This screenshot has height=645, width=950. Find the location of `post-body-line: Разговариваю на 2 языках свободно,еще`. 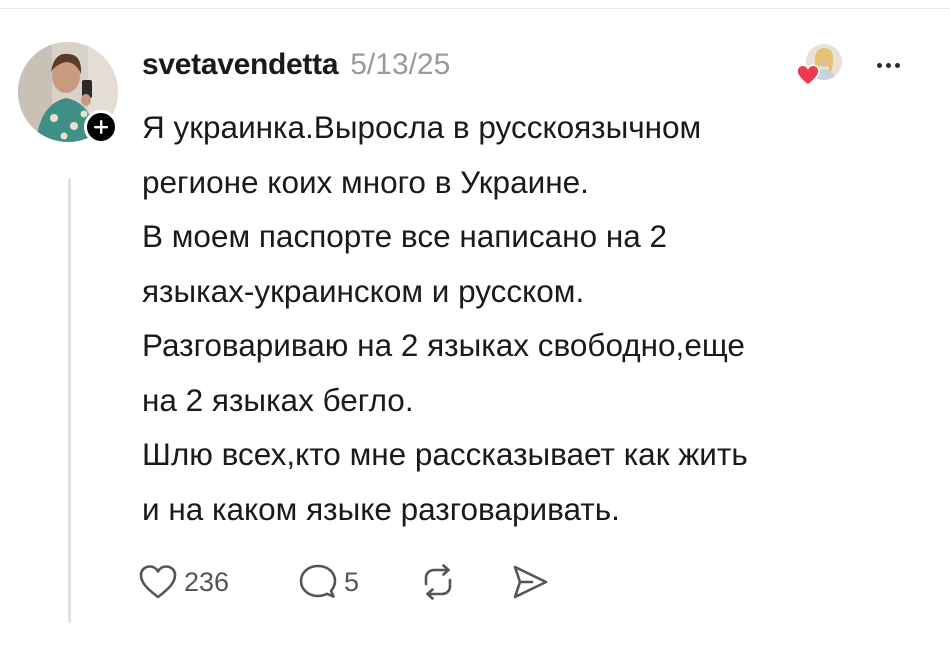

post-body-line: Разговариваю на 2 языках свободно,еще is located at coordinates (443, 345).